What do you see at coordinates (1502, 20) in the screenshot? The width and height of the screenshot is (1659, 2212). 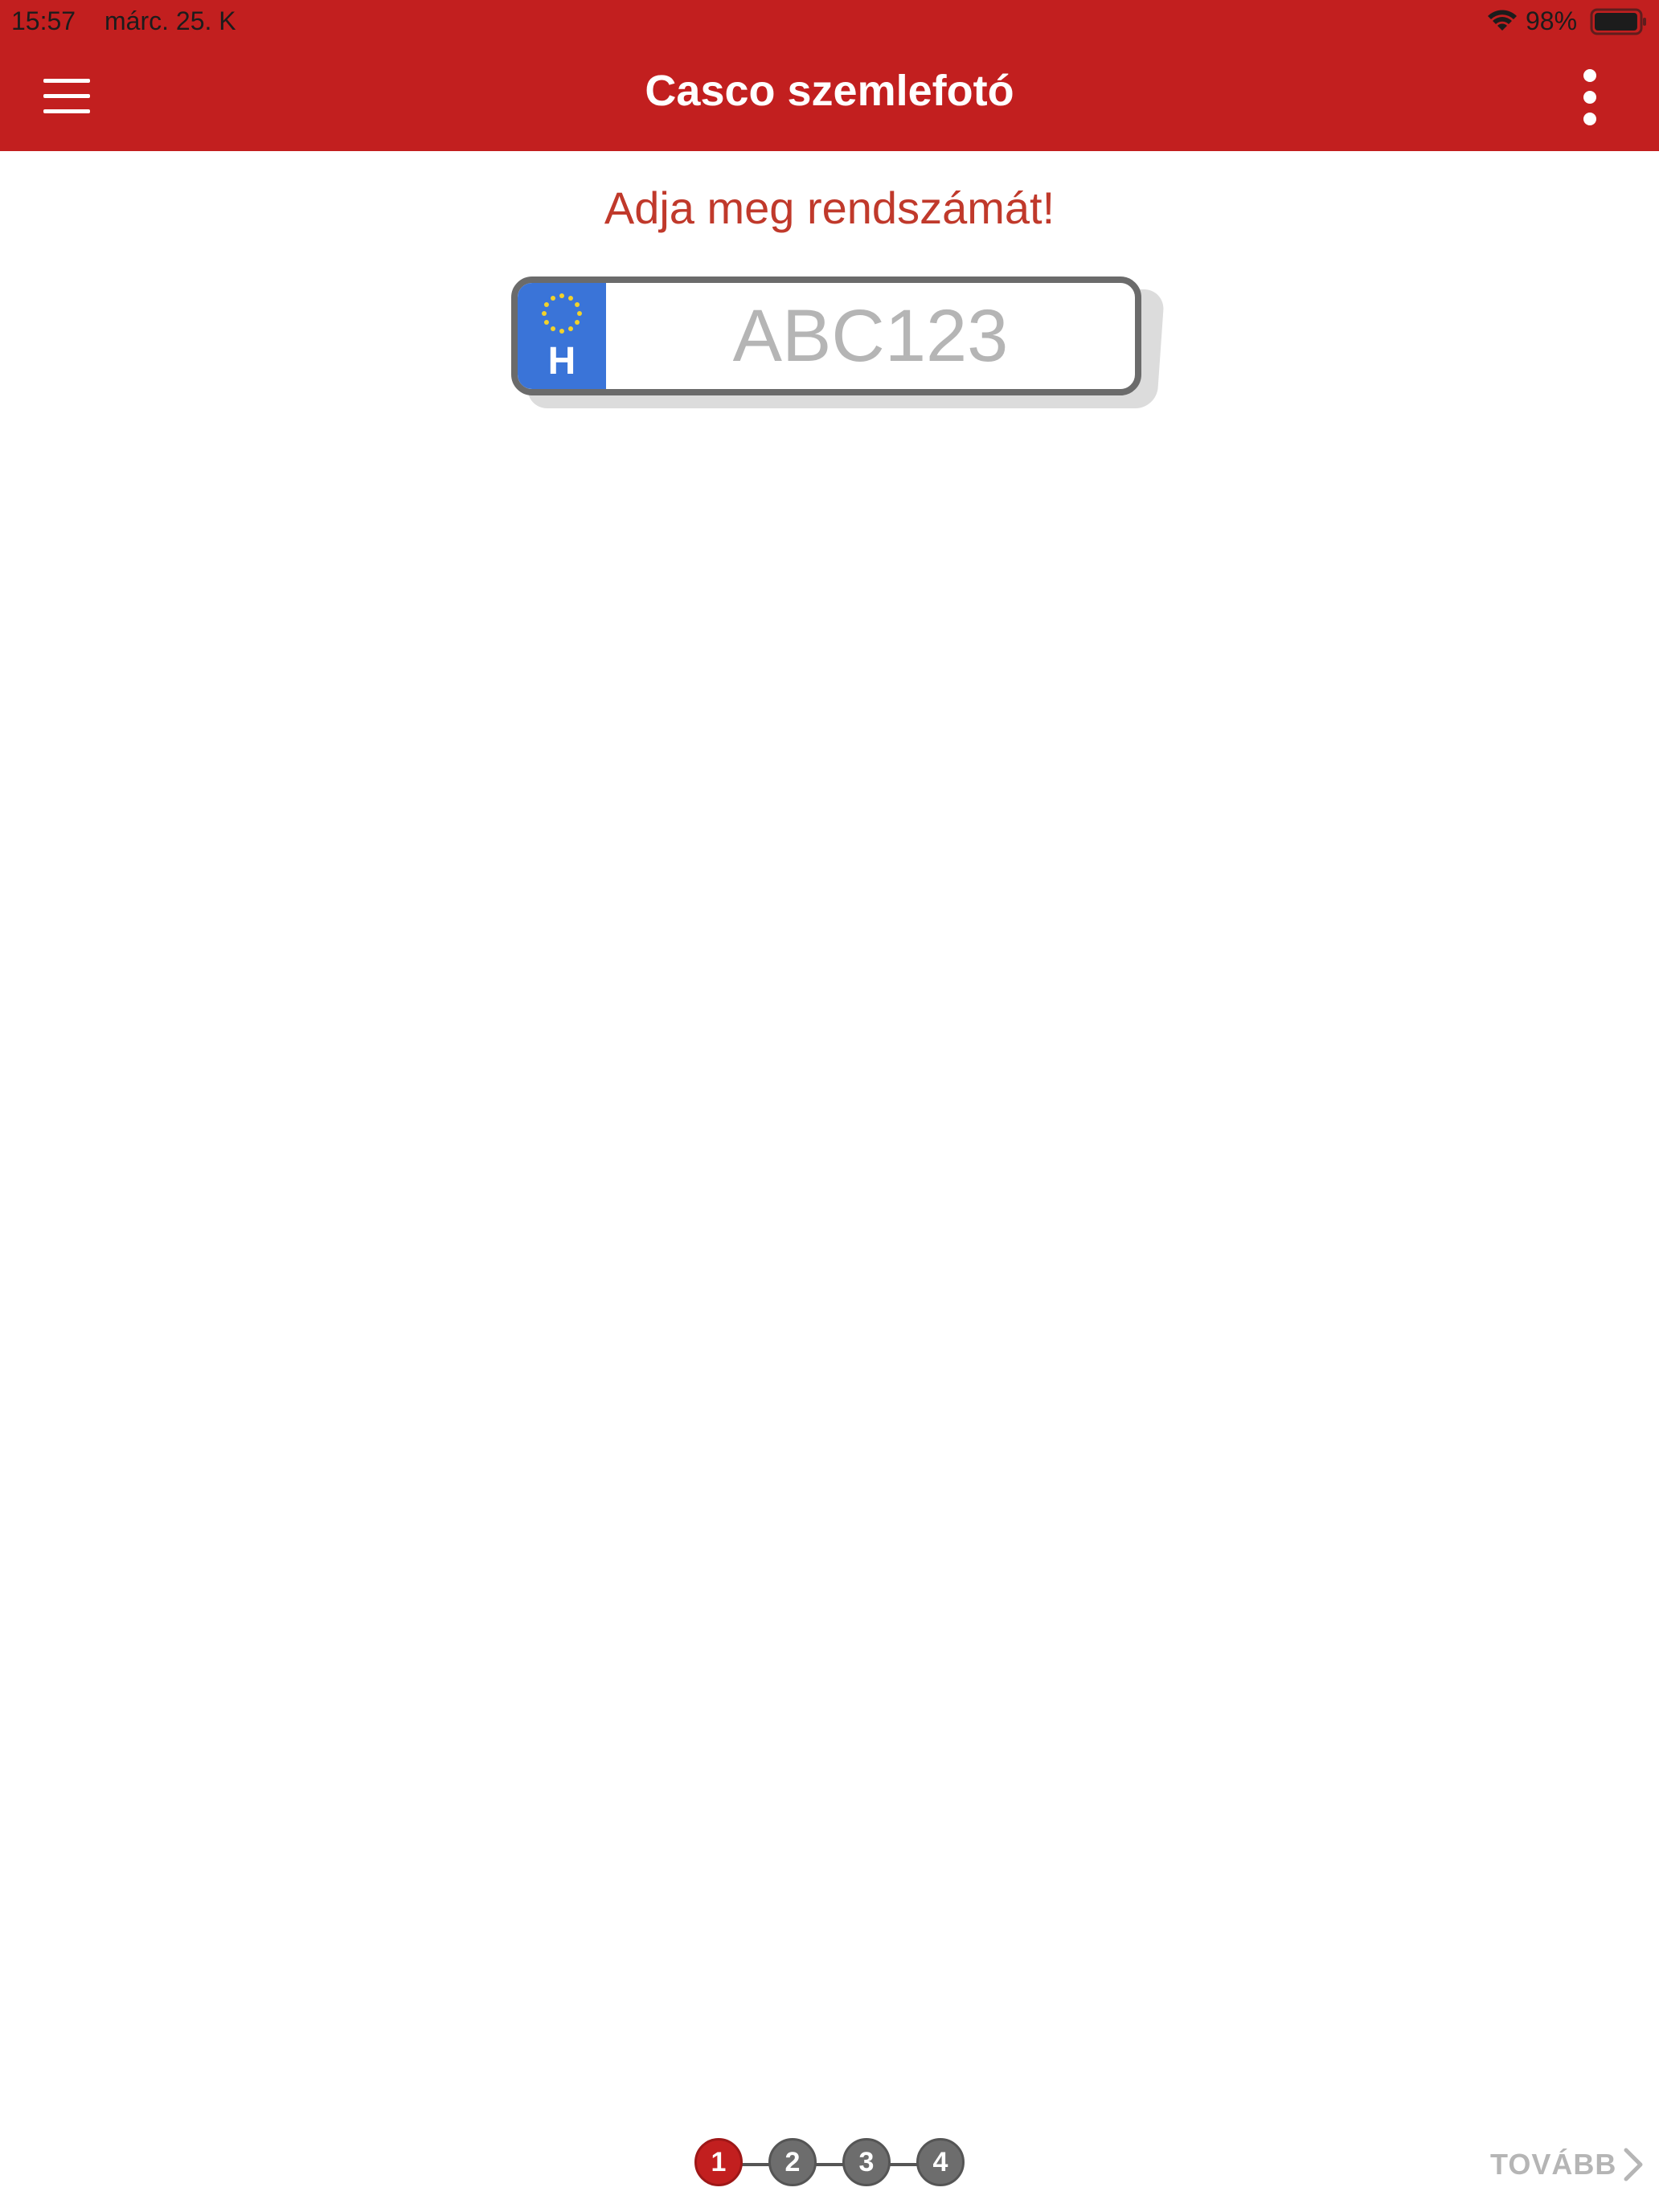 I see `wifi-icon` at bounding box center [1502, 20].